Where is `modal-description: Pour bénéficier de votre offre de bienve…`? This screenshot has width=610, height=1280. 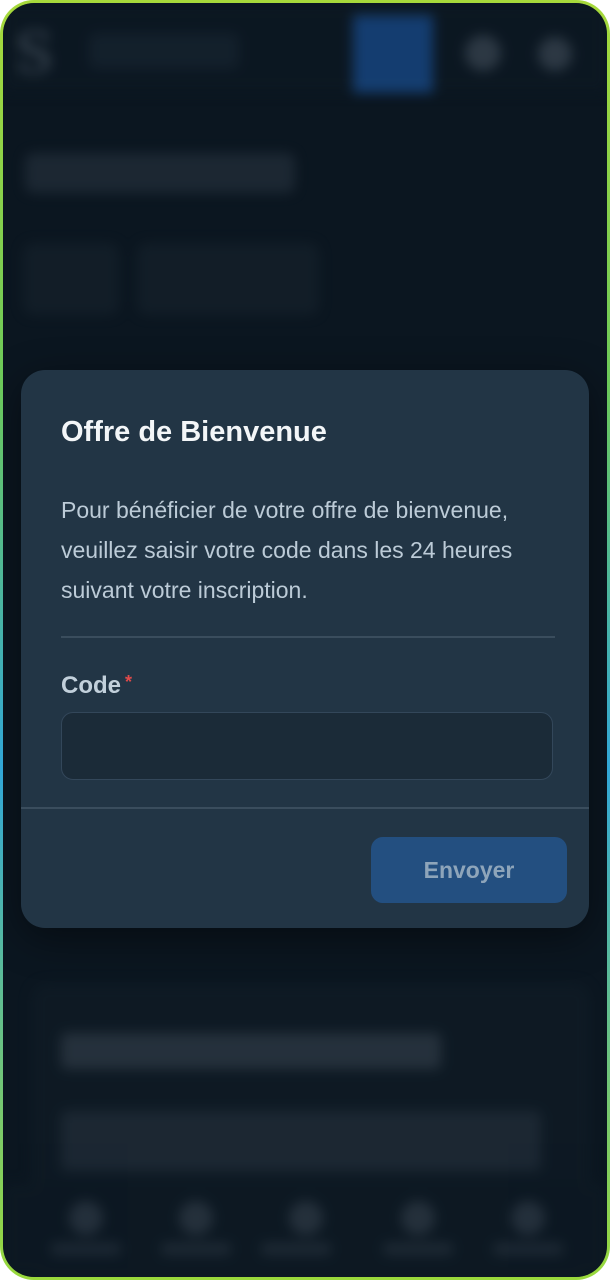
modal-description: Pour bénéficier de votre offre de bienve… is located at coordinates (287, 550).